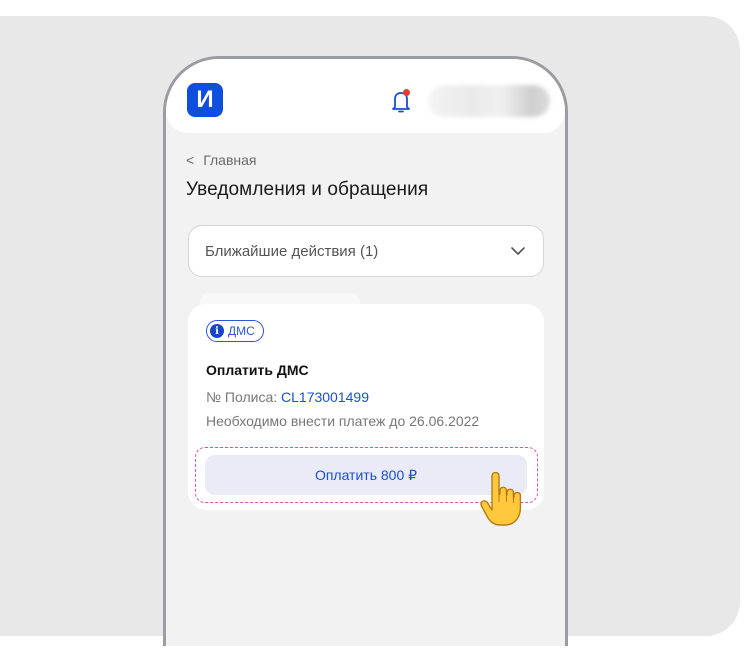 The width and height of the screenshot is (749, 658). I want to click on info-icon: i, so click(217, 331).